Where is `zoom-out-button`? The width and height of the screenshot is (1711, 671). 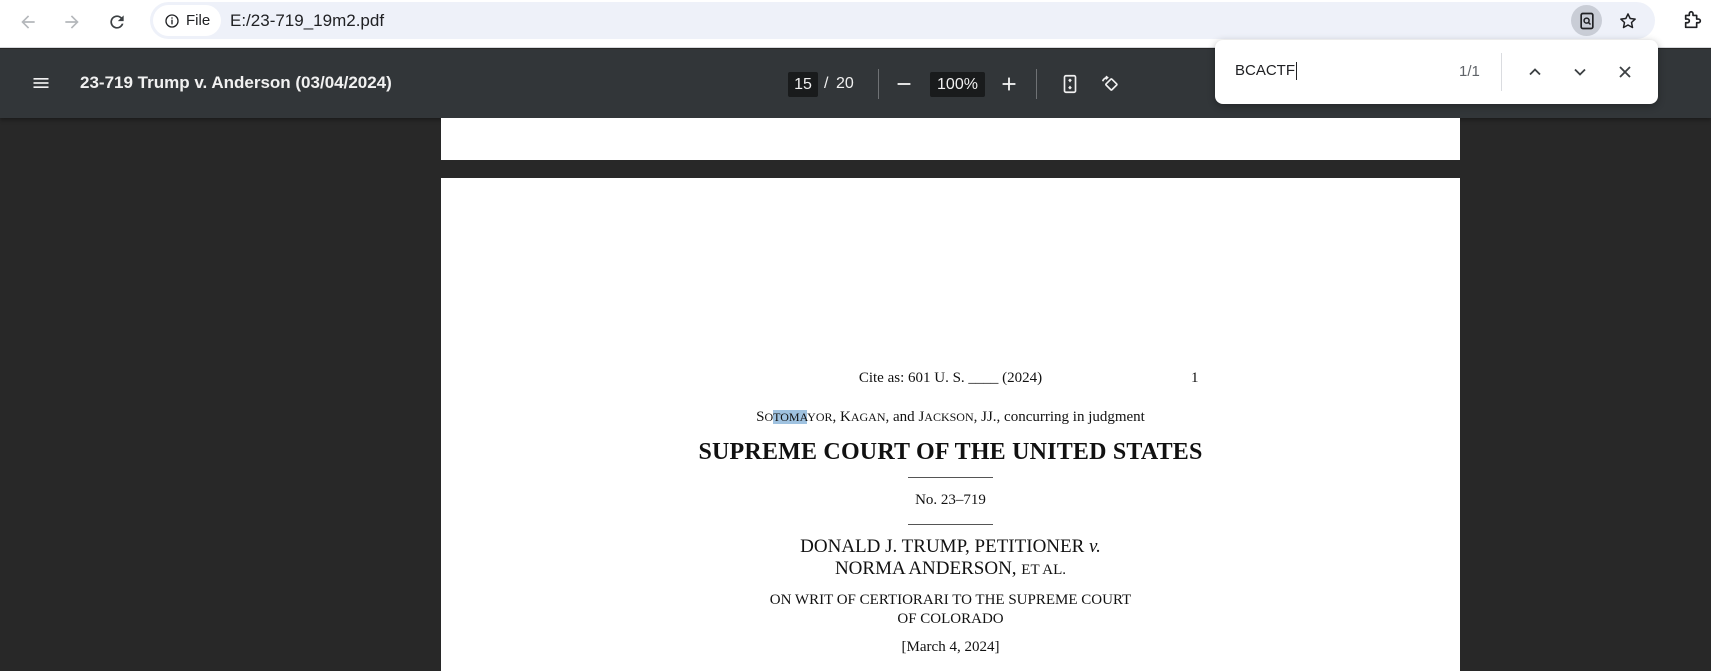 zoom-out-button is located at coordinates (904, 84).